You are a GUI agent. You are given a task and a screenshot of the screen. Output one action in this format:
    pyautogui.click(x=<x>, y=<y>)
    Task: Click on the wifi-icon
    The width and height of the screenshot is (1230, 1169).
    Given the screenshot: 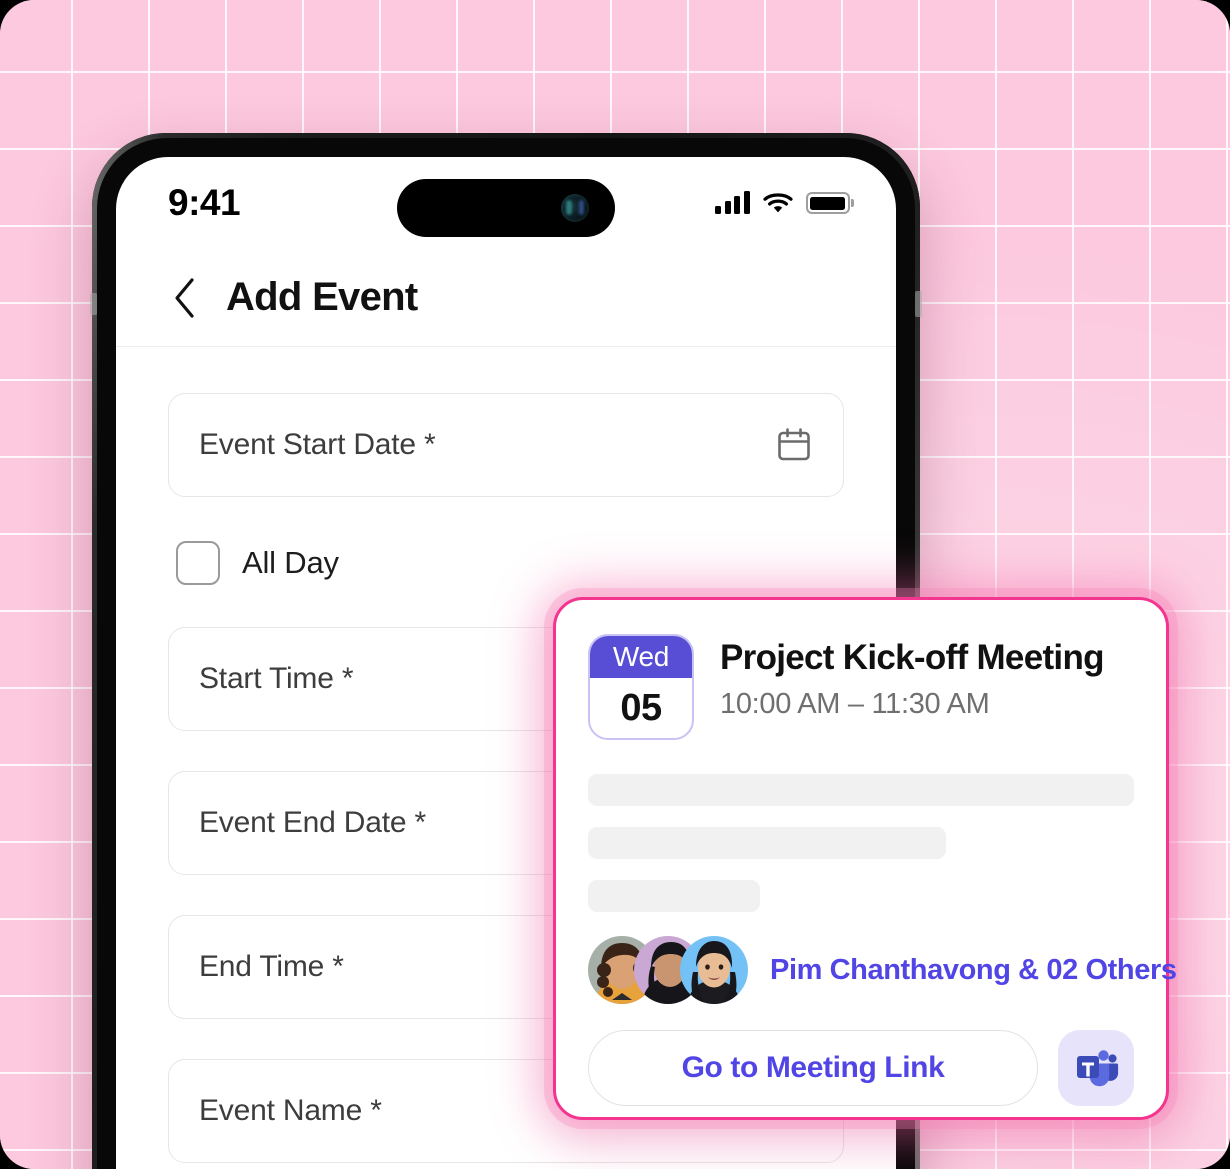 What is the action you would take?
    pyautogui.click(x=777, y=203)
    